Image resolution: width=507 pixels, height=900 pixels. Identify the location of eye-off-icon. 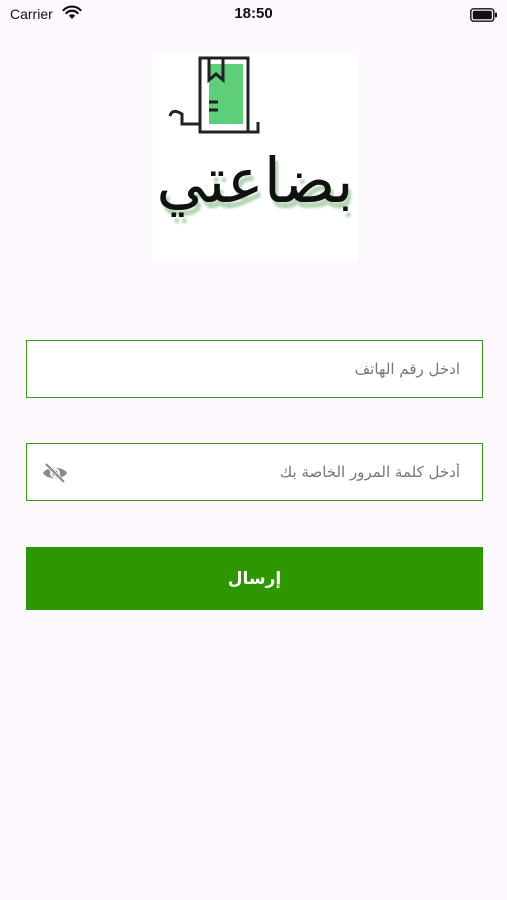
(55, 473).